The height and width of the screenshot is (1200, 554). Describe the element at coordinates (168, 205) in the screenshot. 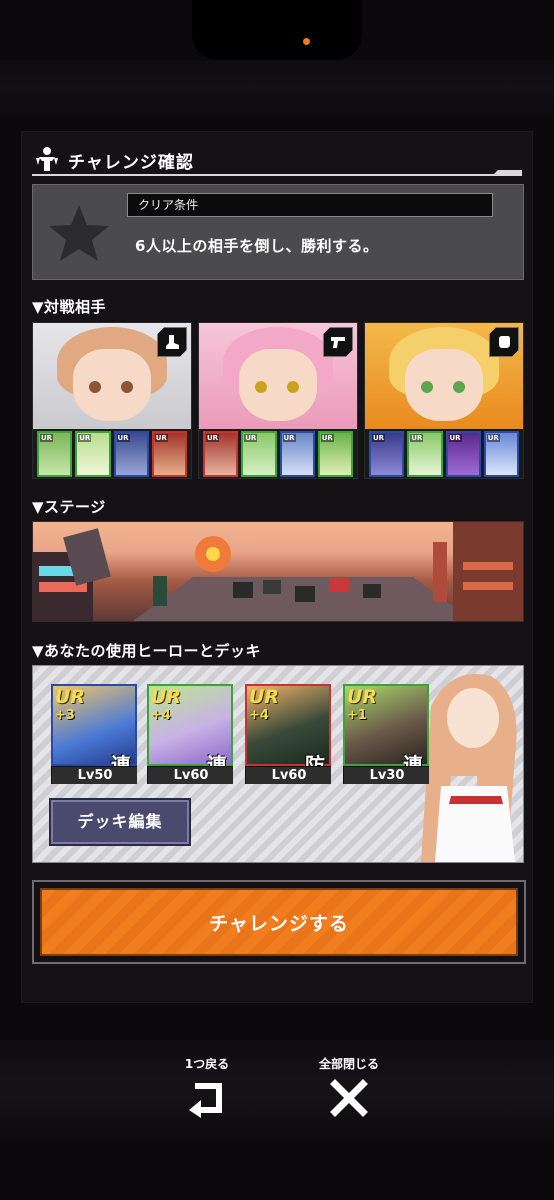

I see `clear-condition-label: クリア条件` at that location.